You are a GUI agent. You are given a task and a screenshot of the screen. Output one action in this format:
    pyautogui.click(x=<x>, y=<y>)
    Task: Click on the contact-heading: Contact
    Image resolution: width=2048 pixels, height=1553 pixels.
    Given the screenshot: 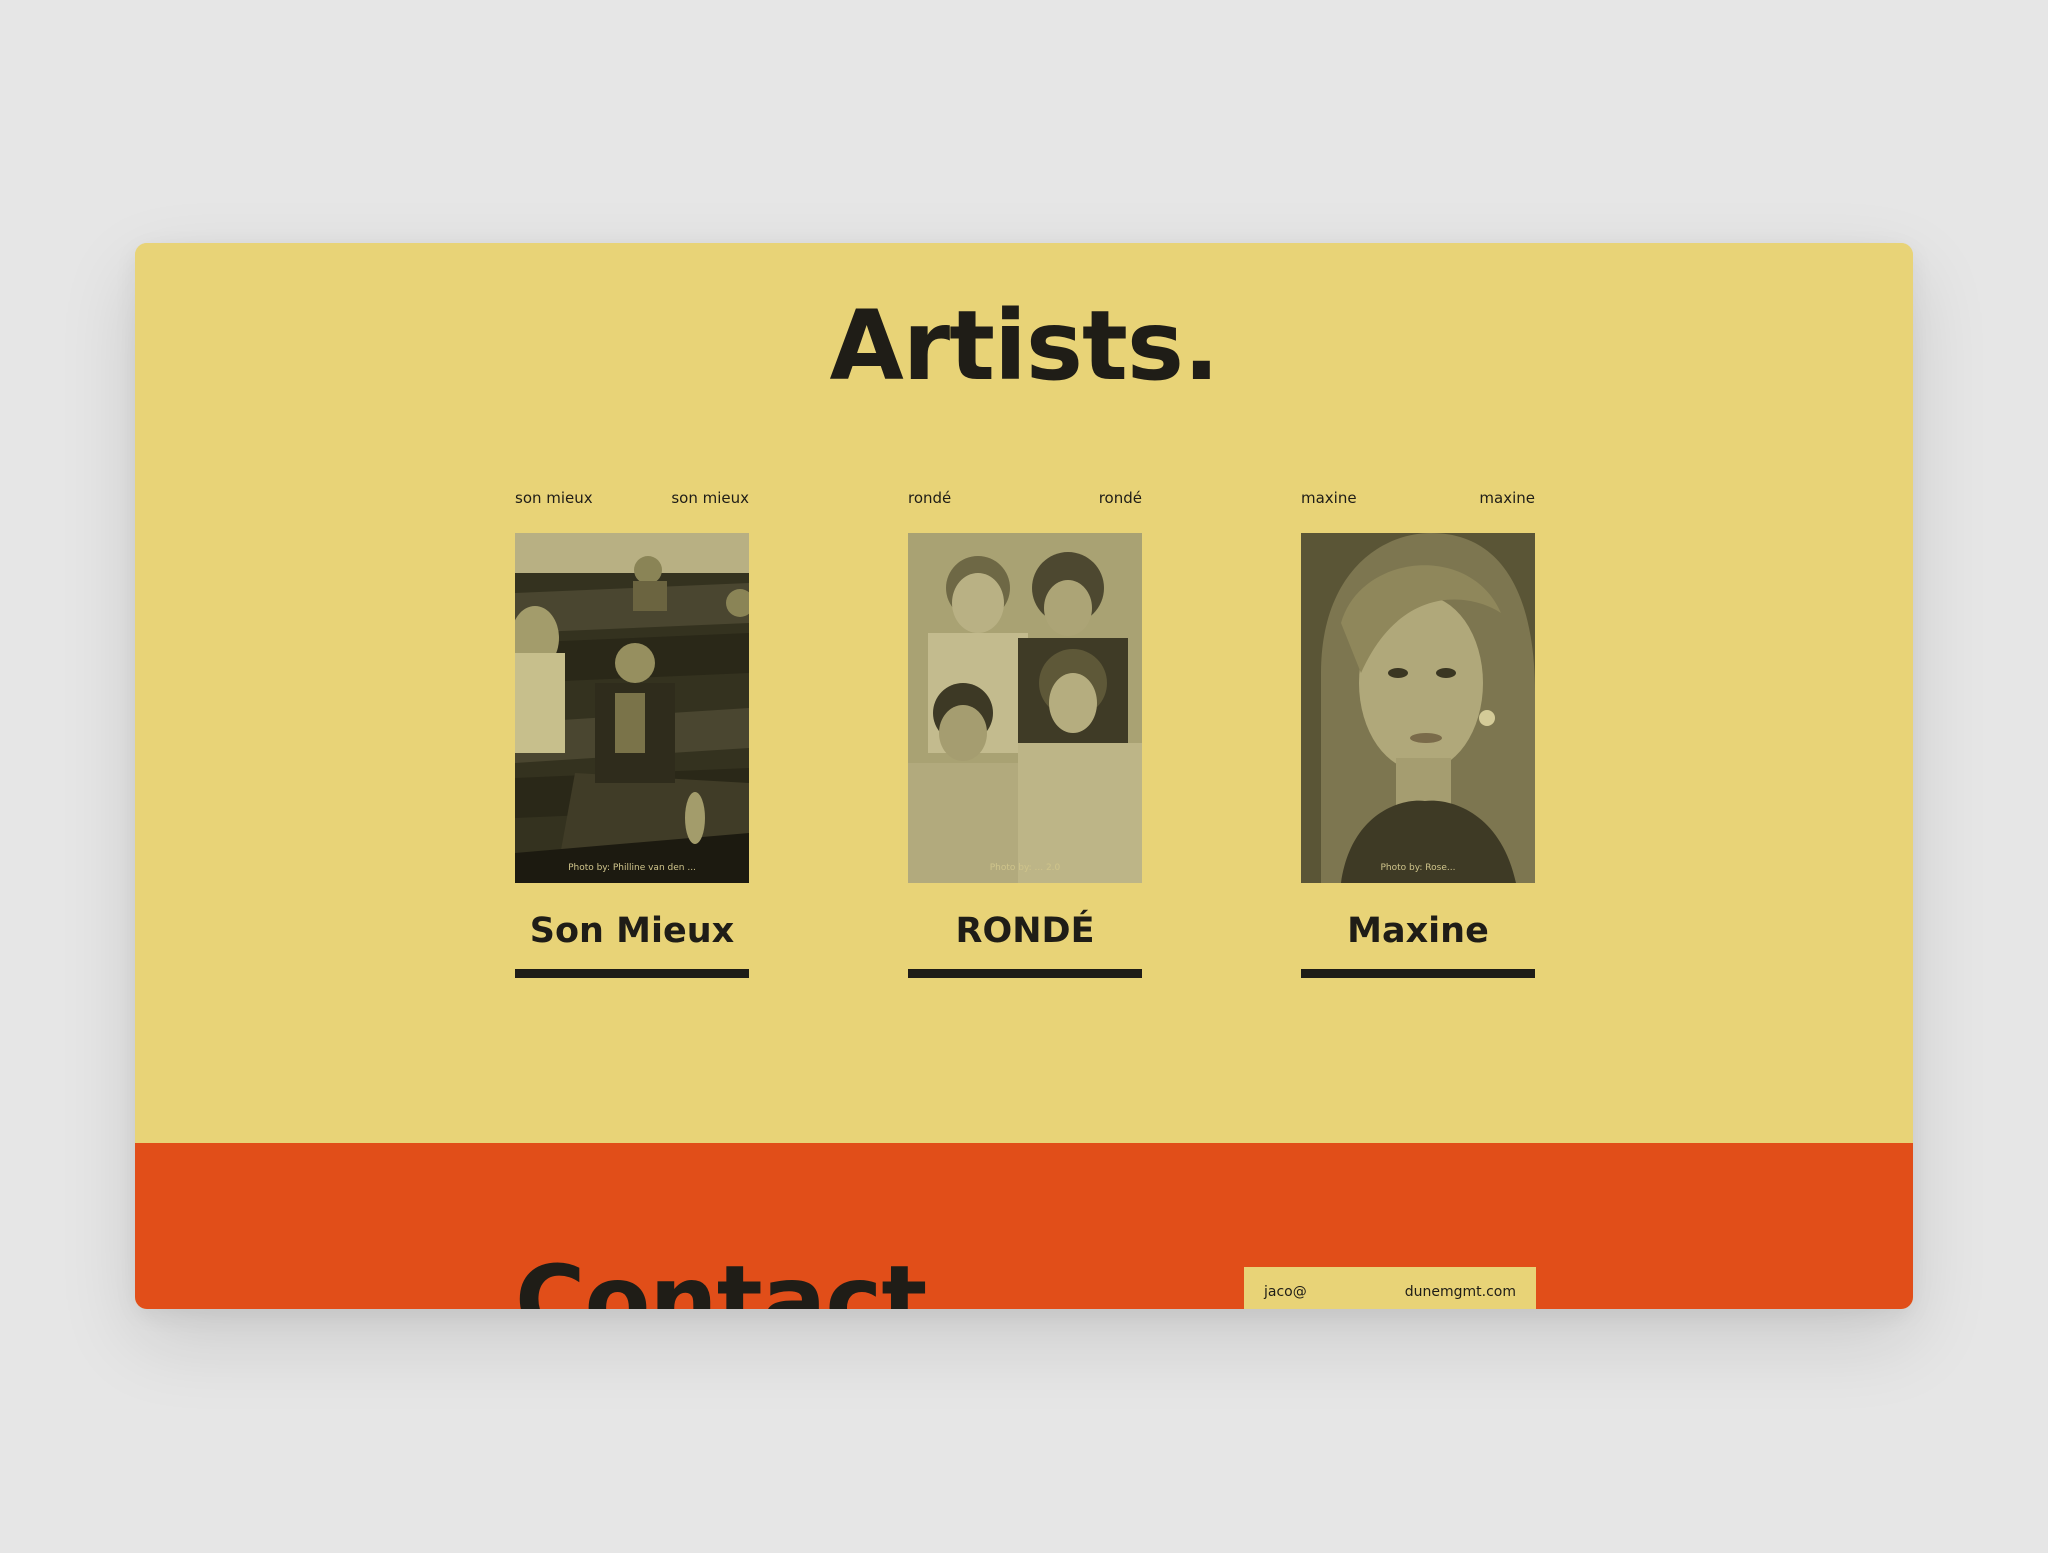 What is the action you would take?
    pyautogui.click(x=721, y=1277)
    